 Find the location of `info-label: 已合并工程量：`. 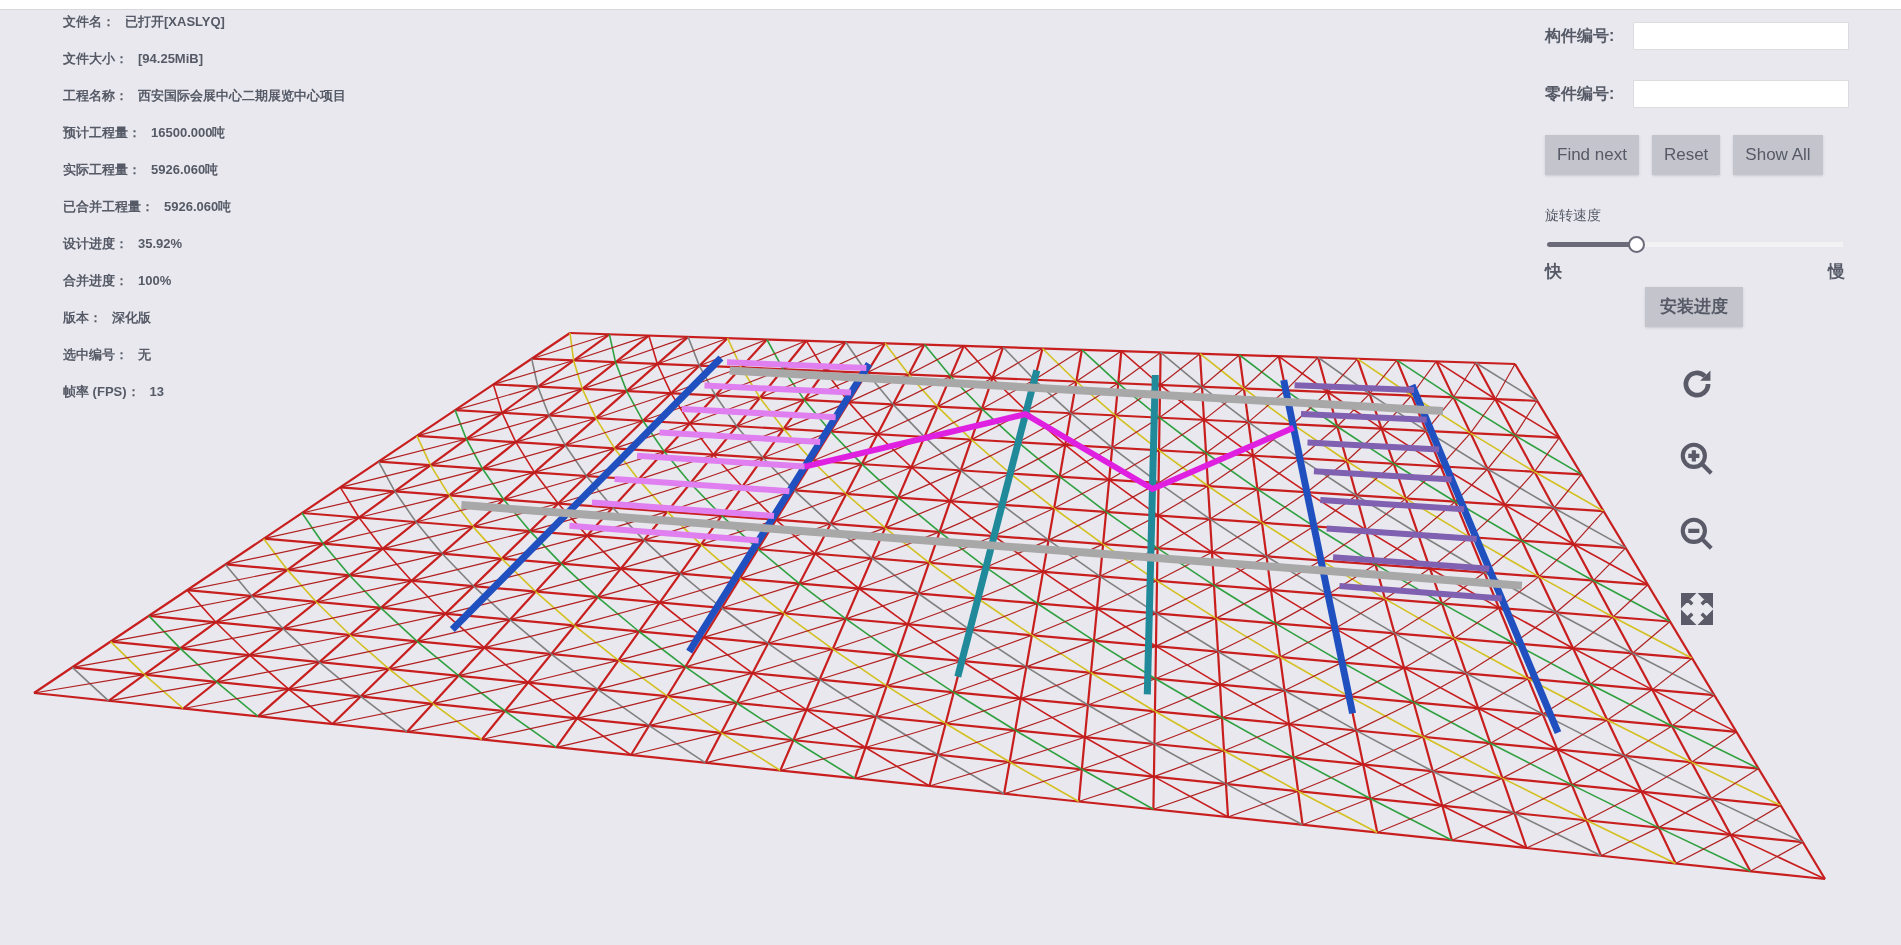

info-label: 已合并工程量： is located at coordinates (108, 207).